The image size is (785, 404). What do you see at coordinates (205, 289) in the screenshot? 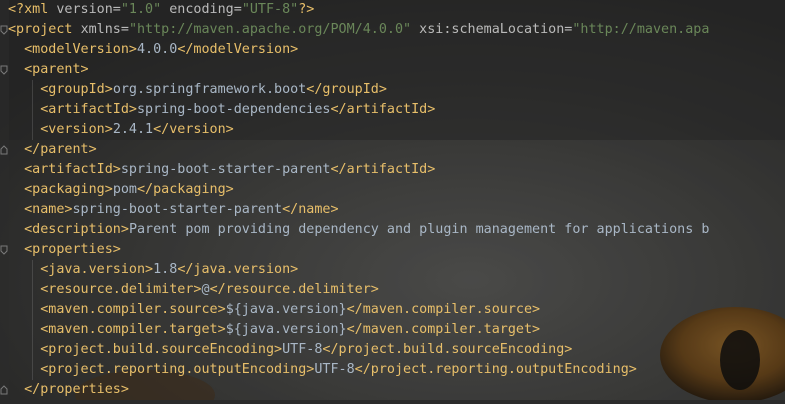
I see `code-token-txt: @` at bounding box center [205, 289].